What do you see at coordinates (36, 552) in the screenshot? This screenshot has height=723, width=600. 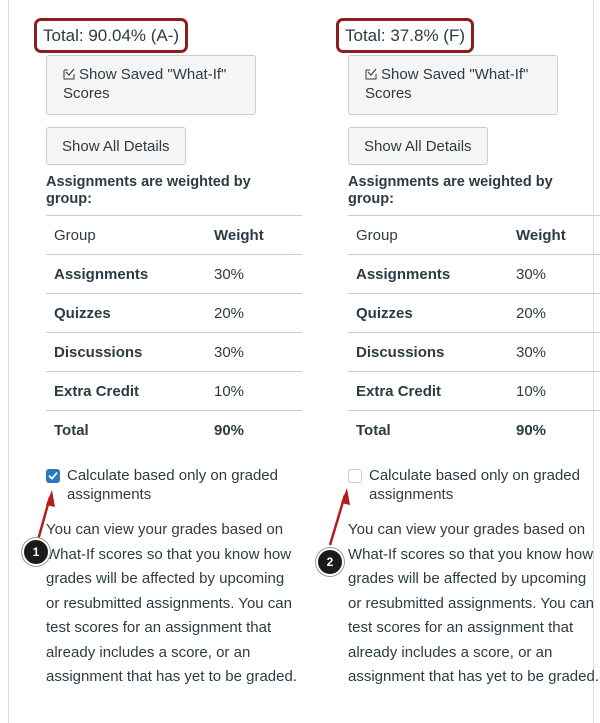 I see `callout-marker-1: 1` at bounding box center [36, 552].